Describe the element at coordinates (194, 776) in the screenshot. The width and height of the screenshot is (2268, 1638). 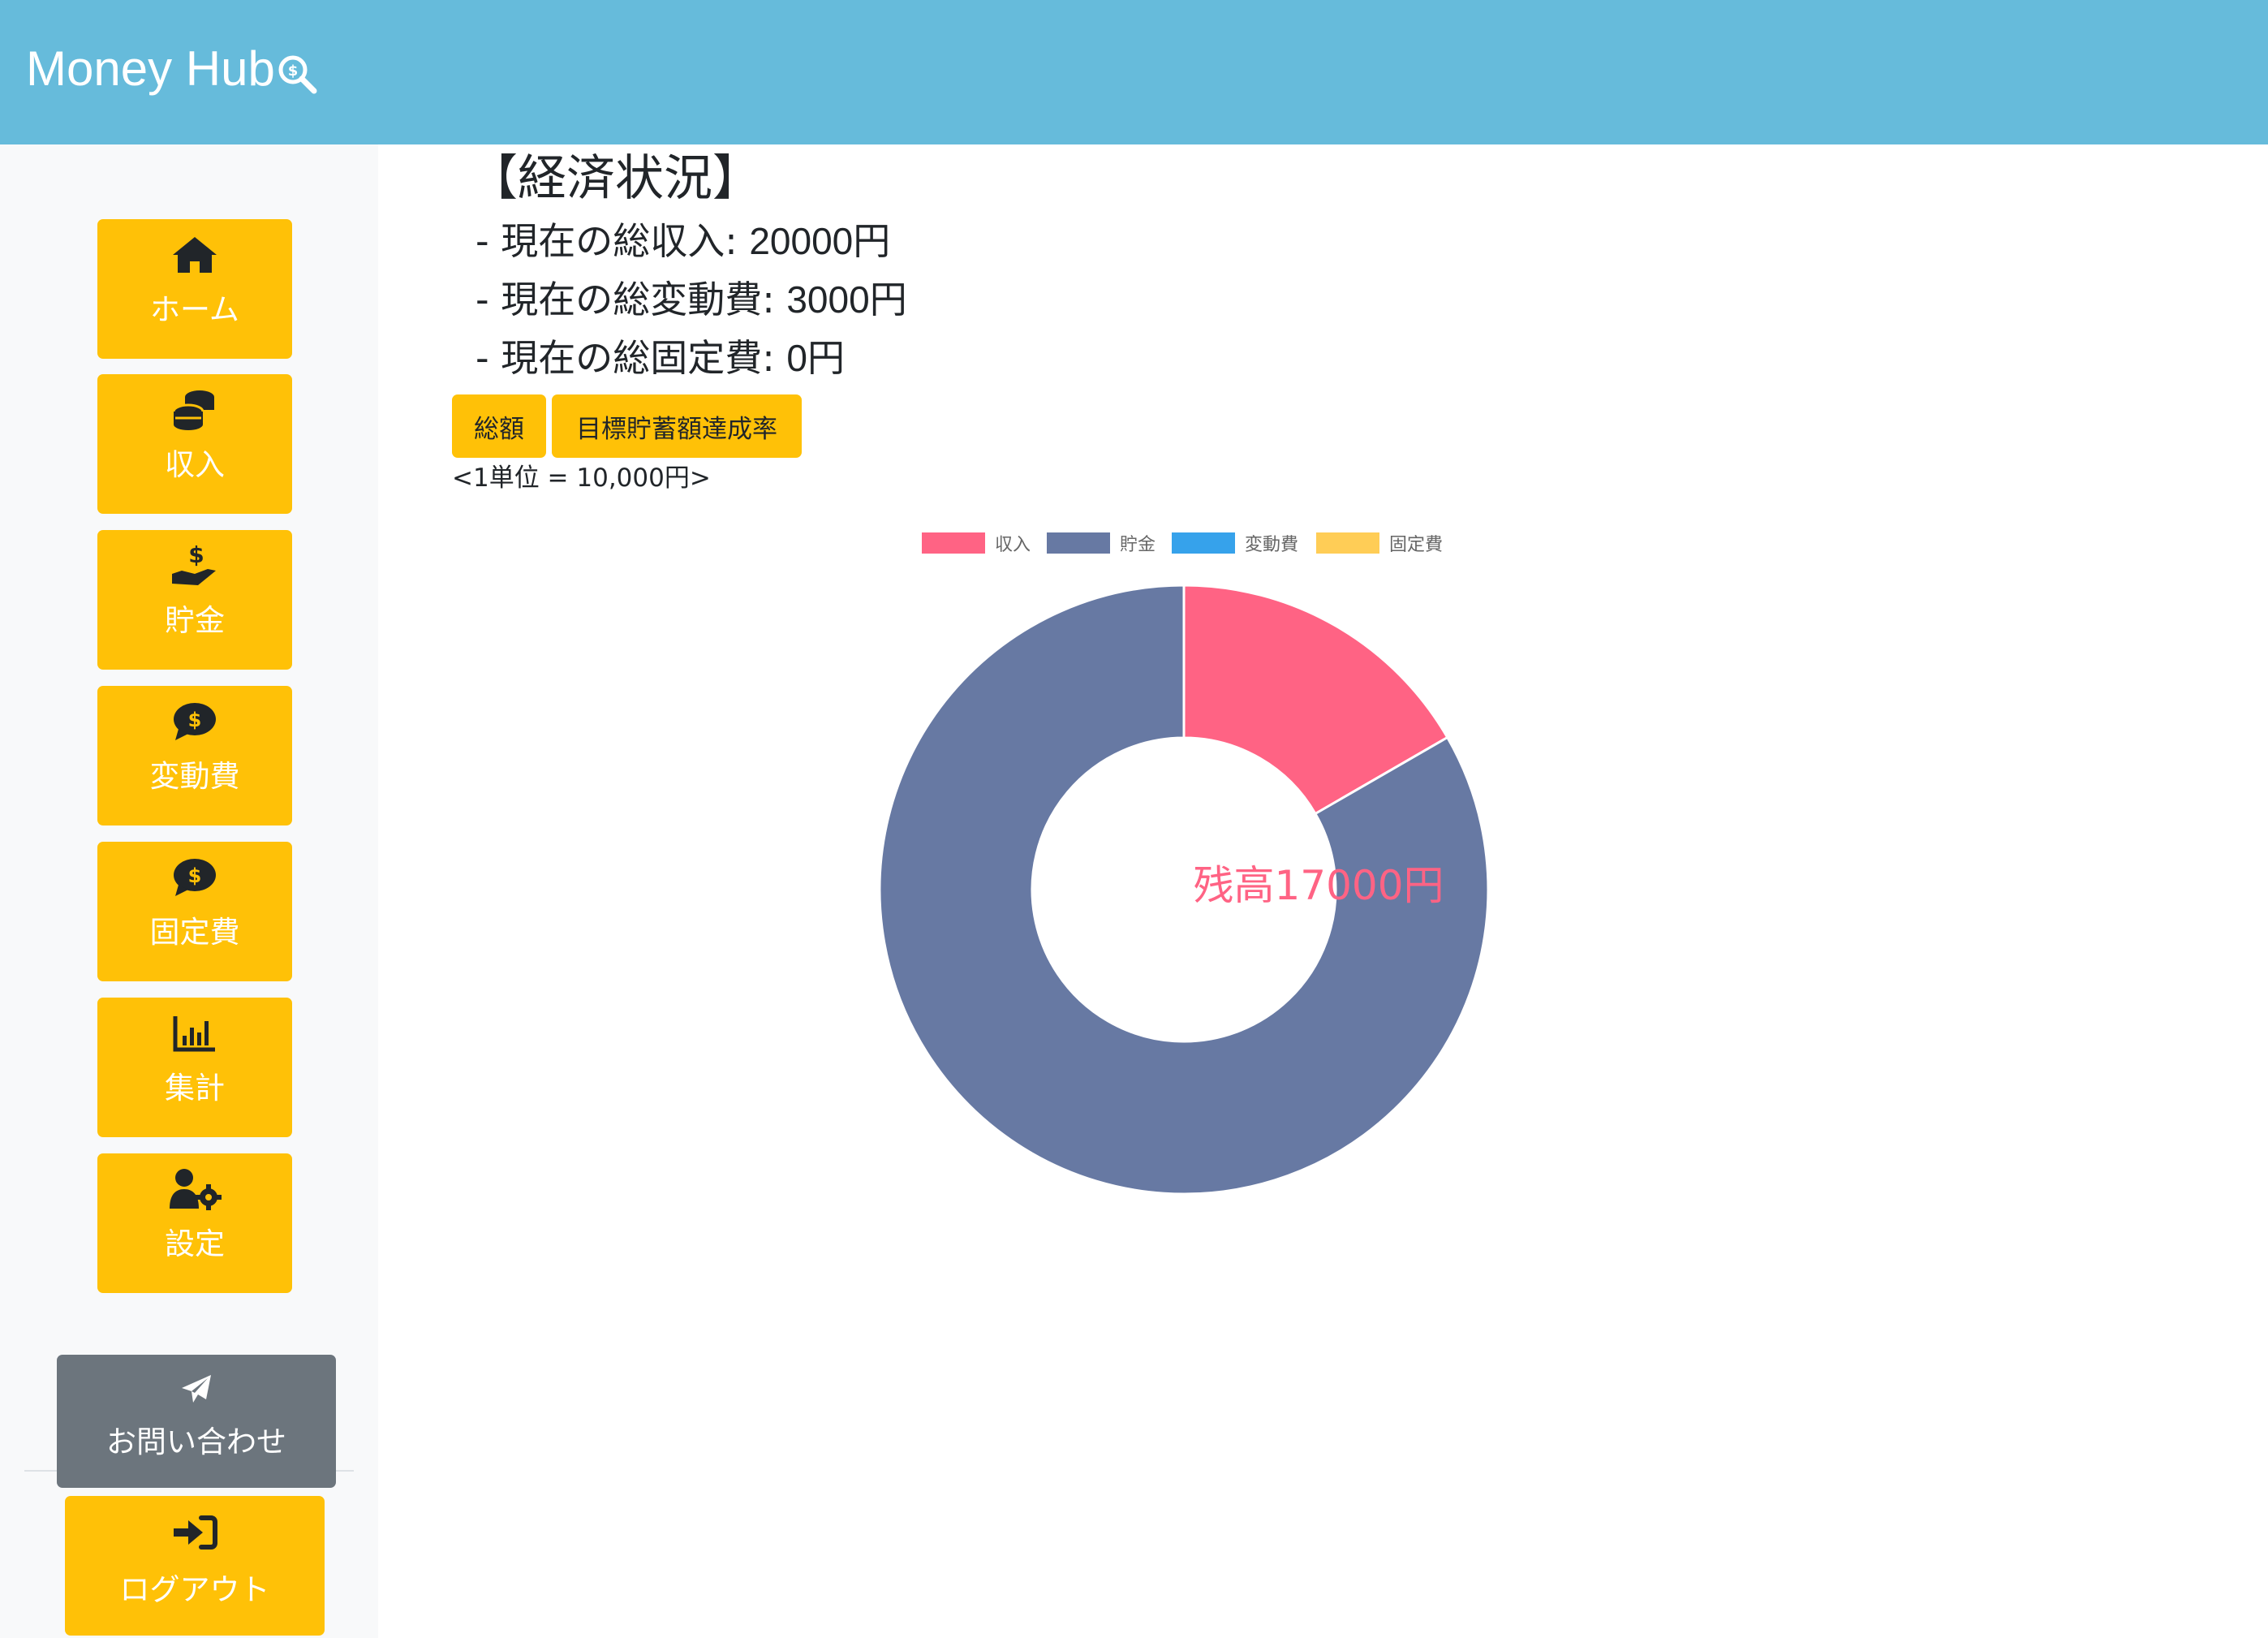
I see `sidebar-item-label: 変動費` at that location.